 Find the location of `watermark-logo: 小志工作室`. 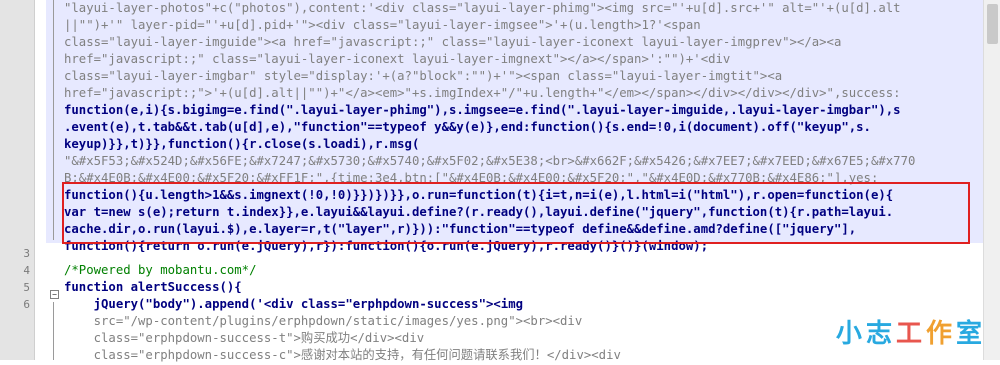

watermark-logo: 小志工作室 is located at coordinates (911, 331).